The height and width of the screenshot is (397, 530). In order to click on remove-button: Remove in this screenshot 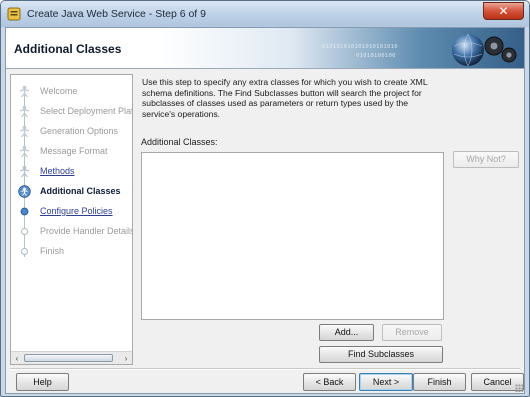, I will do `click(412, 332)`.